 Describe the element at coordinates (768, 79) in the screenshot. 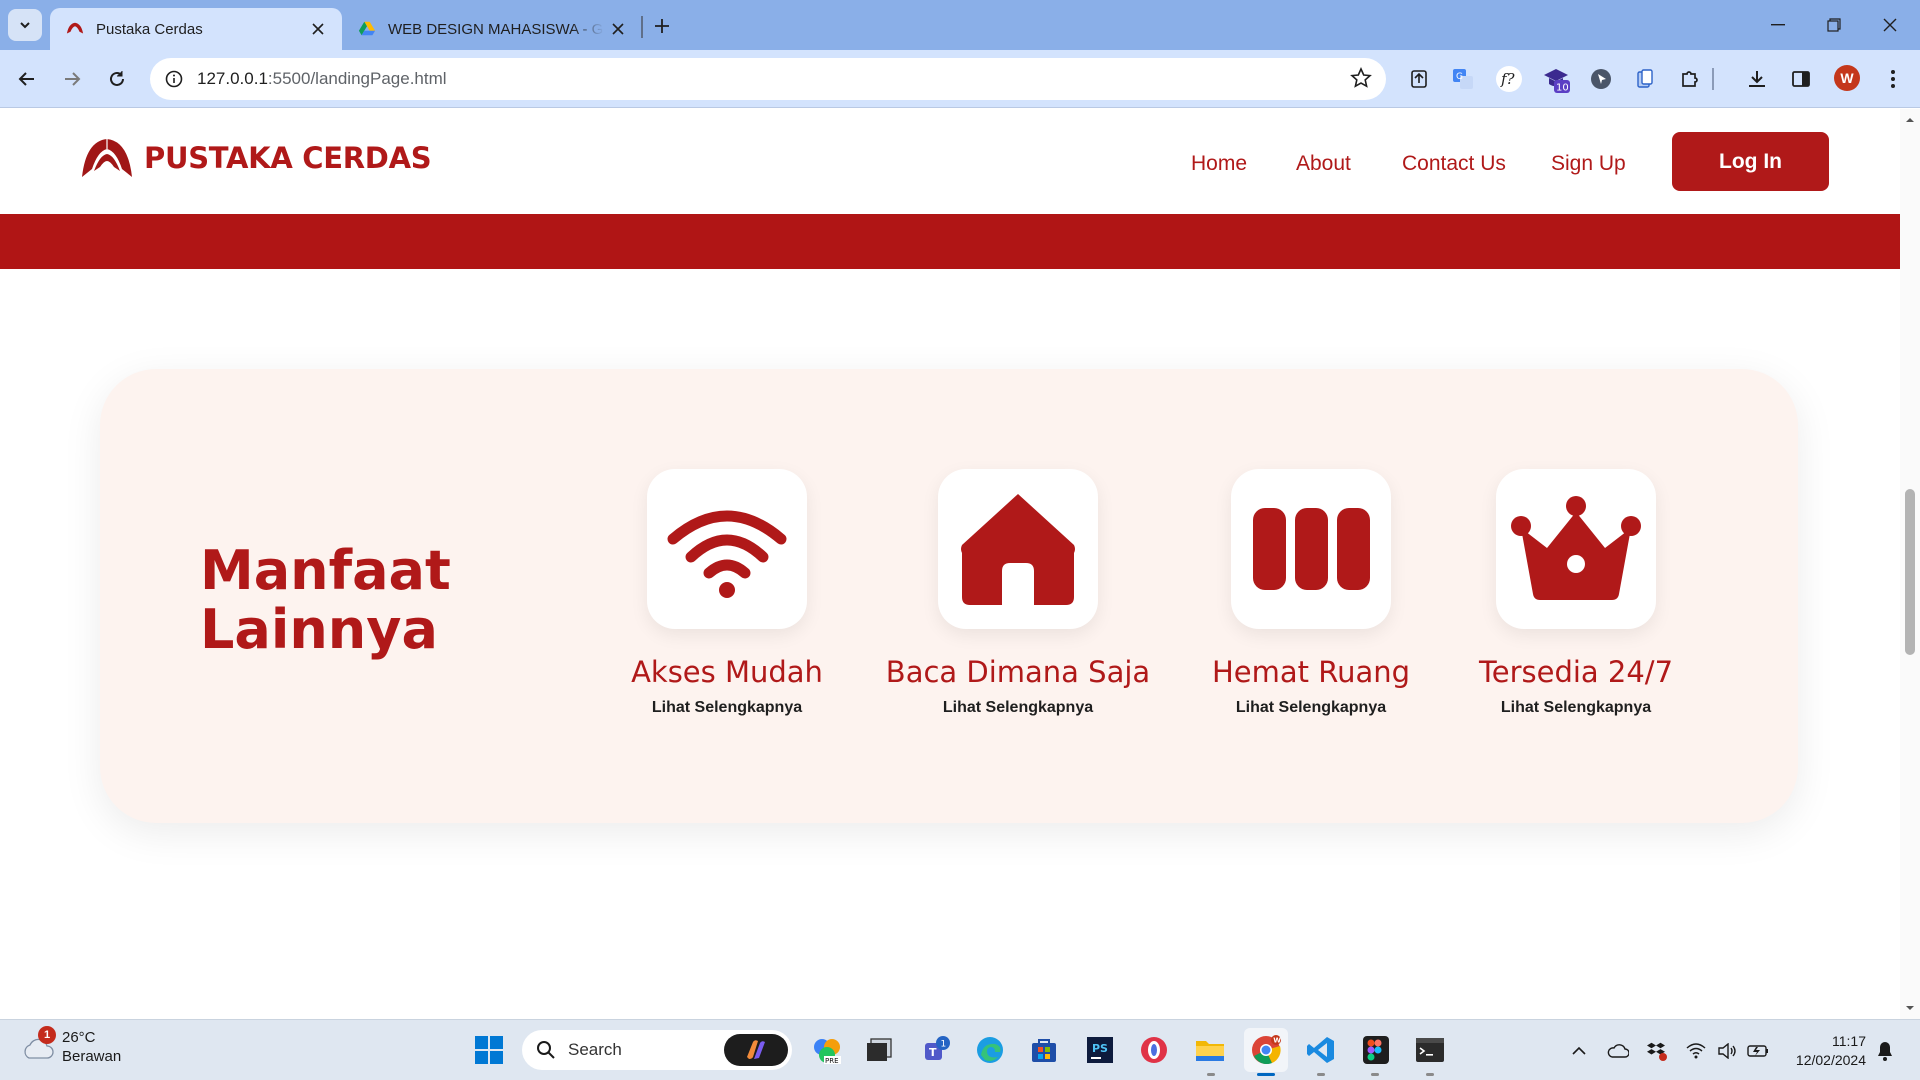

I see `address-bar: 127.0.0.1:5500/landingPage.html` at that location.